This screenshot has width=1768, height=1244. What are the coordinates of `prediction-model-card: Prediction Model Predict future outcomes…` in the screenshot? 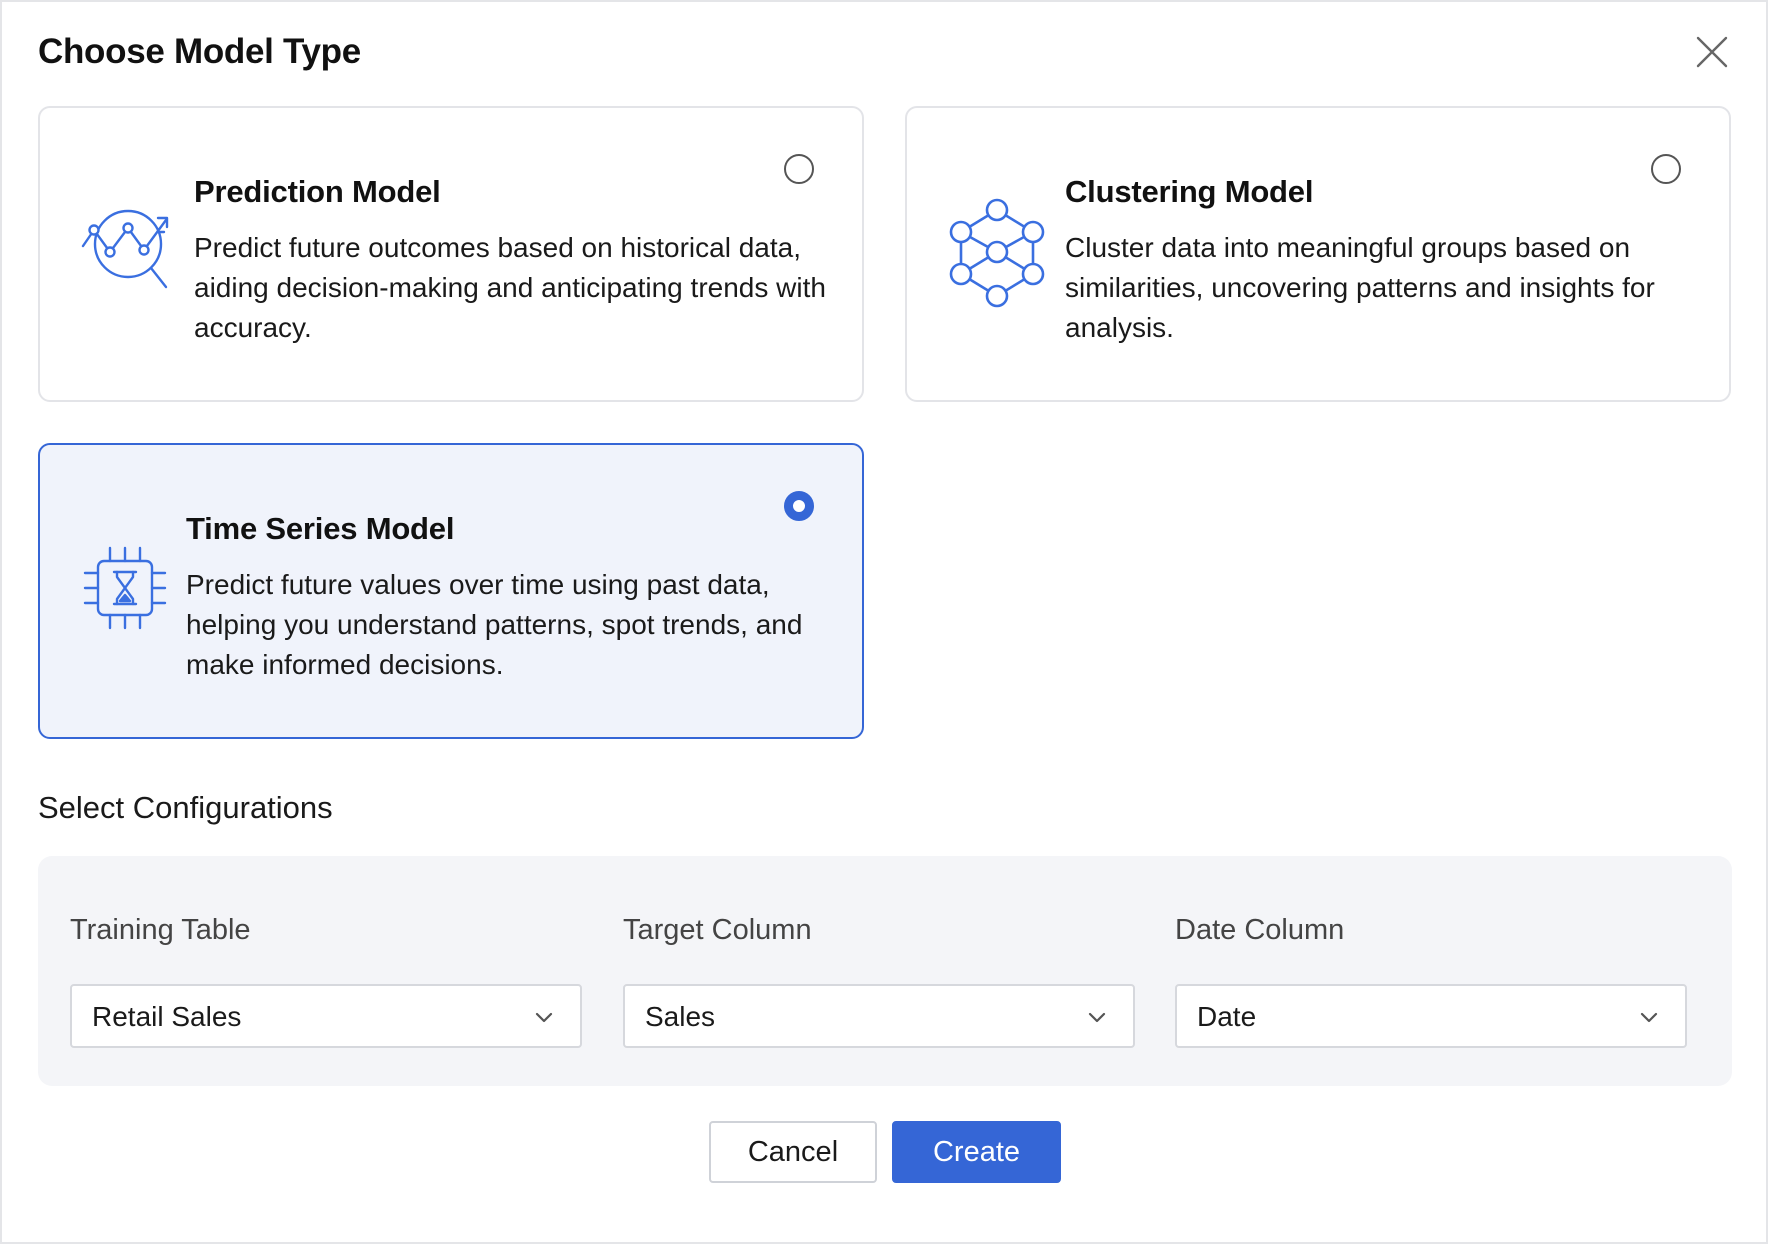 It's located at (451, 254).